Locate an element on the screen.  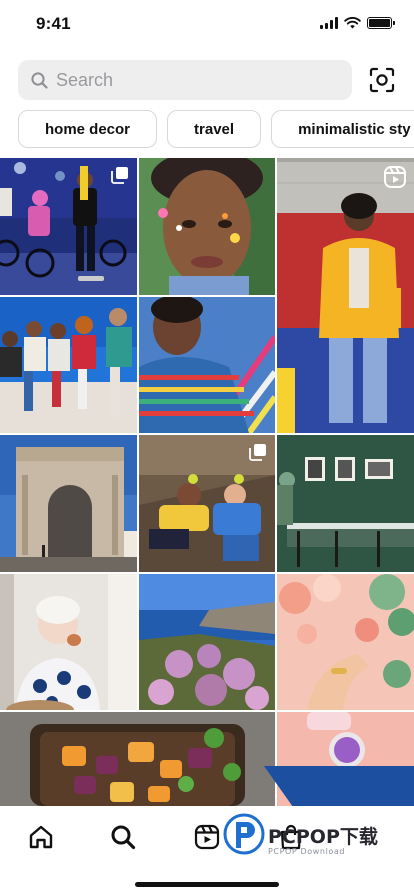
watermark-logo-icon is located at coordinates (244, 834).